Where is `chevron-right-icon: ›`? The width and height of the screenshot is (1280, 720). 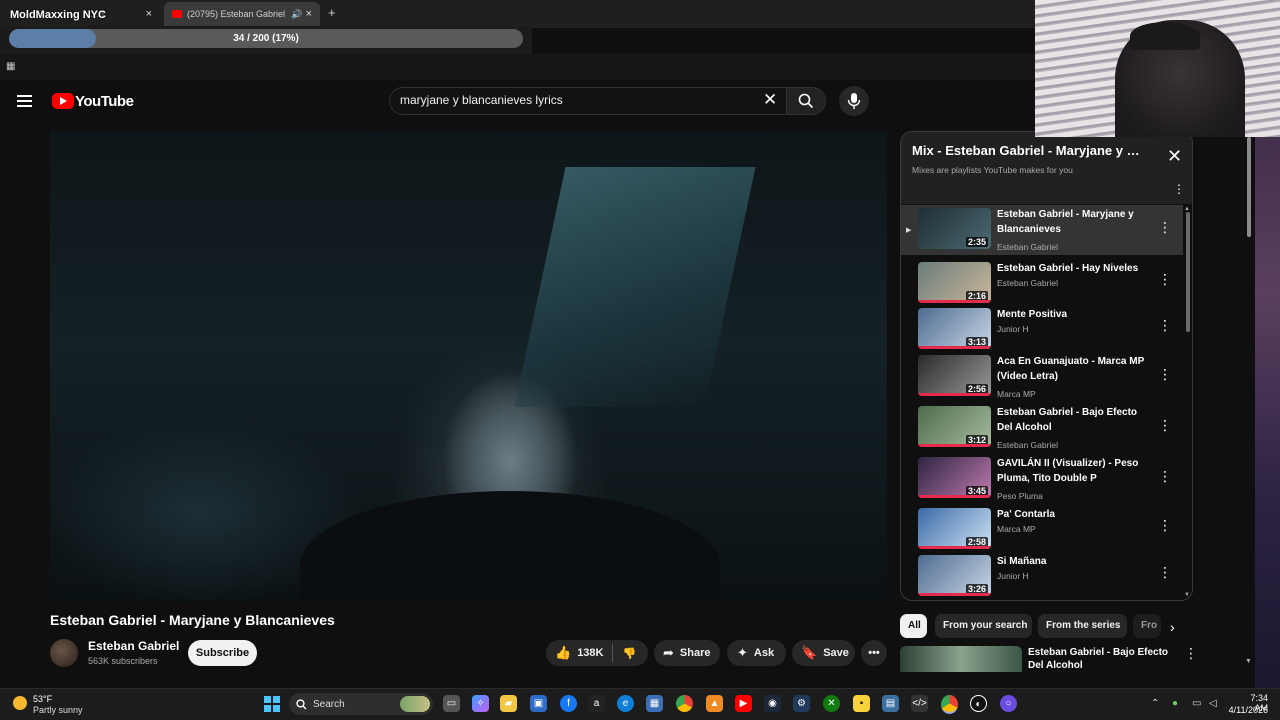
chevron-right-icon: › is located at coordinates (1172, 627).